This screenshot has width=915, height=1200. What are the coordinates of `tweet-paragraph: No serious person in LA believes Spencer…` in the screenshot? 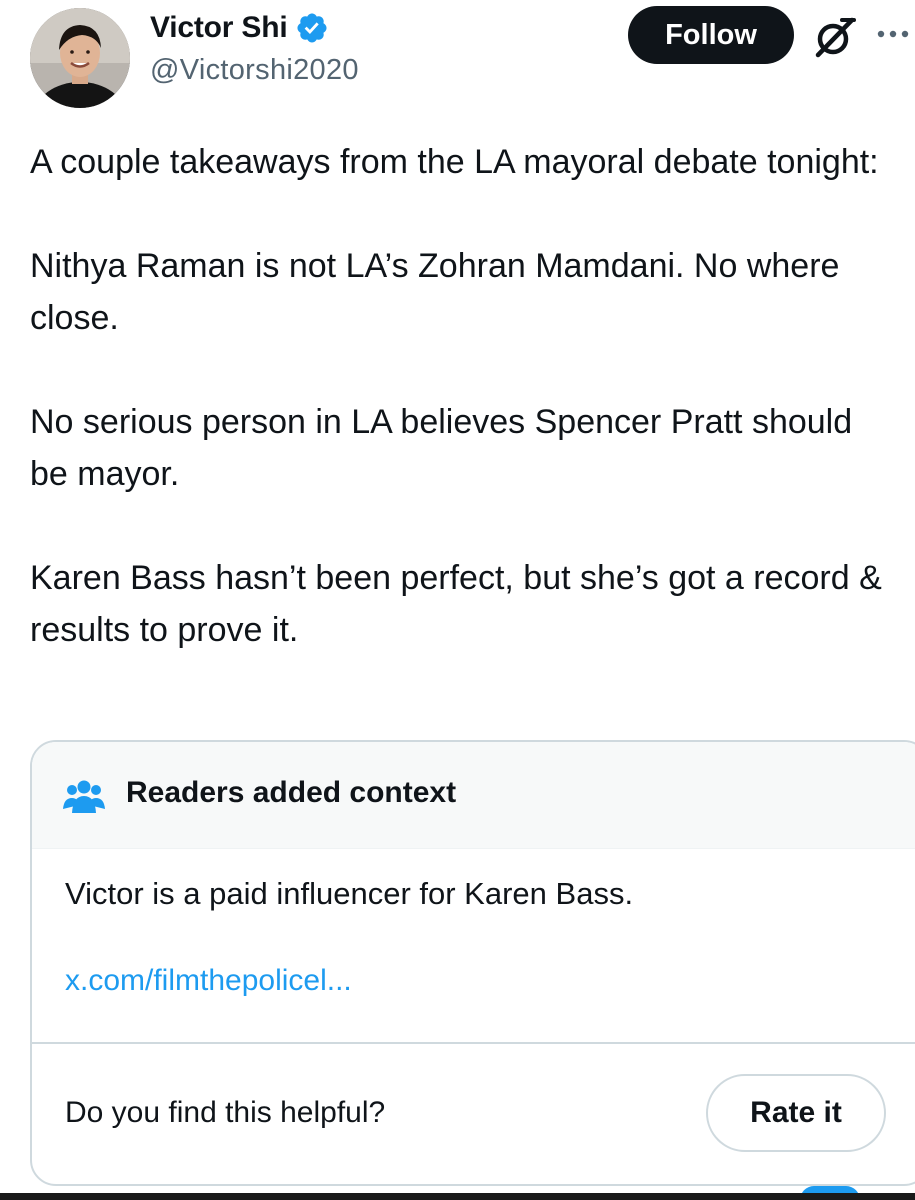 It's located at (441, 448).